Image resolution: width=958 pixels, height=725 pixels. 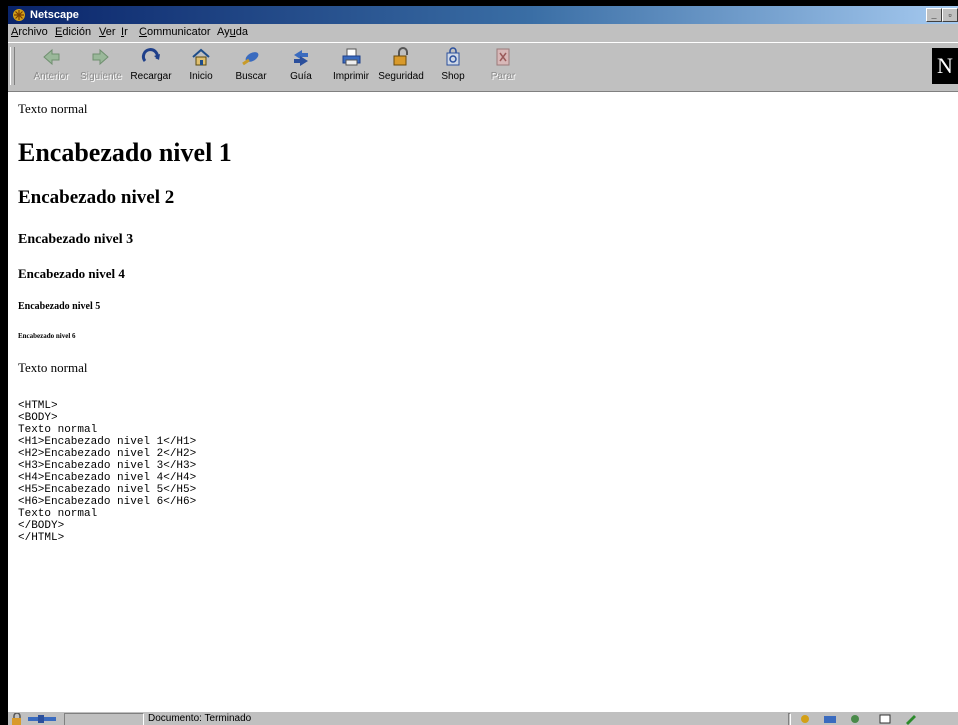 I want to click on forward-label: Siguiente, so click(x=101, y=76).